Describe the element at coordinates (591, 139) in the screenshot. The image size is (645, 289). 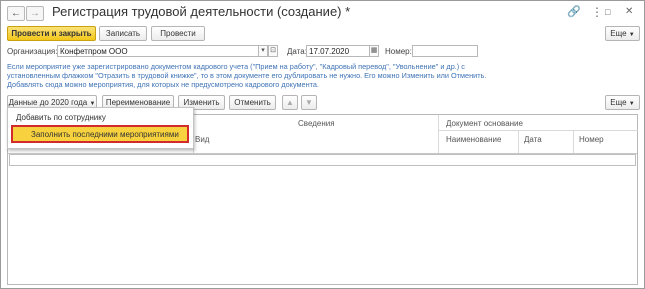
I see `column-header-number: Номер` at that location.